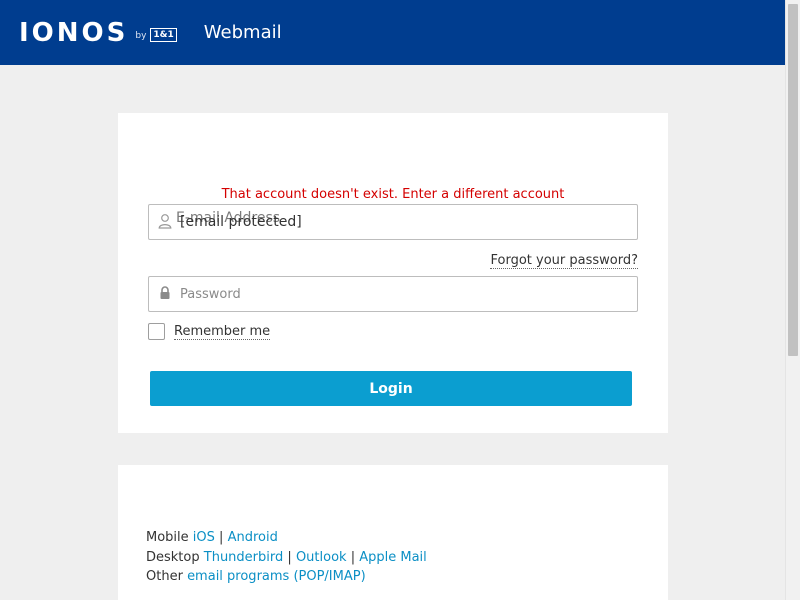  I want to click on email-value: [email protected], so click(241, 222).